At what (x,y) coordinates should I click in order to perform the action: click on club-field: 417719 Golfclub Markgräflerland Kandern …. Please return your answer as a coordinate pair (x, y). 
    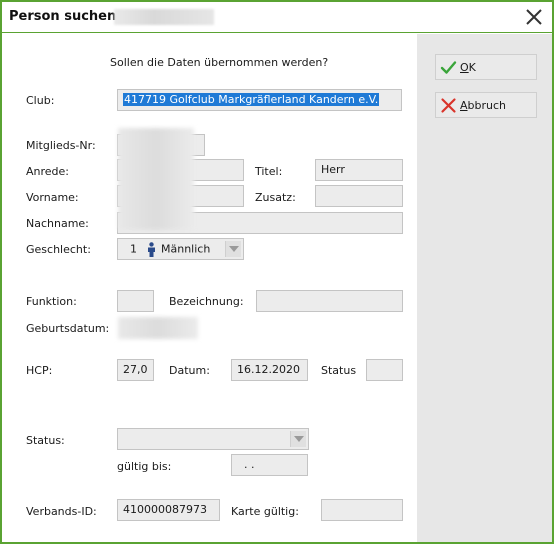
    Looking at the image, I should click on (259, 100).